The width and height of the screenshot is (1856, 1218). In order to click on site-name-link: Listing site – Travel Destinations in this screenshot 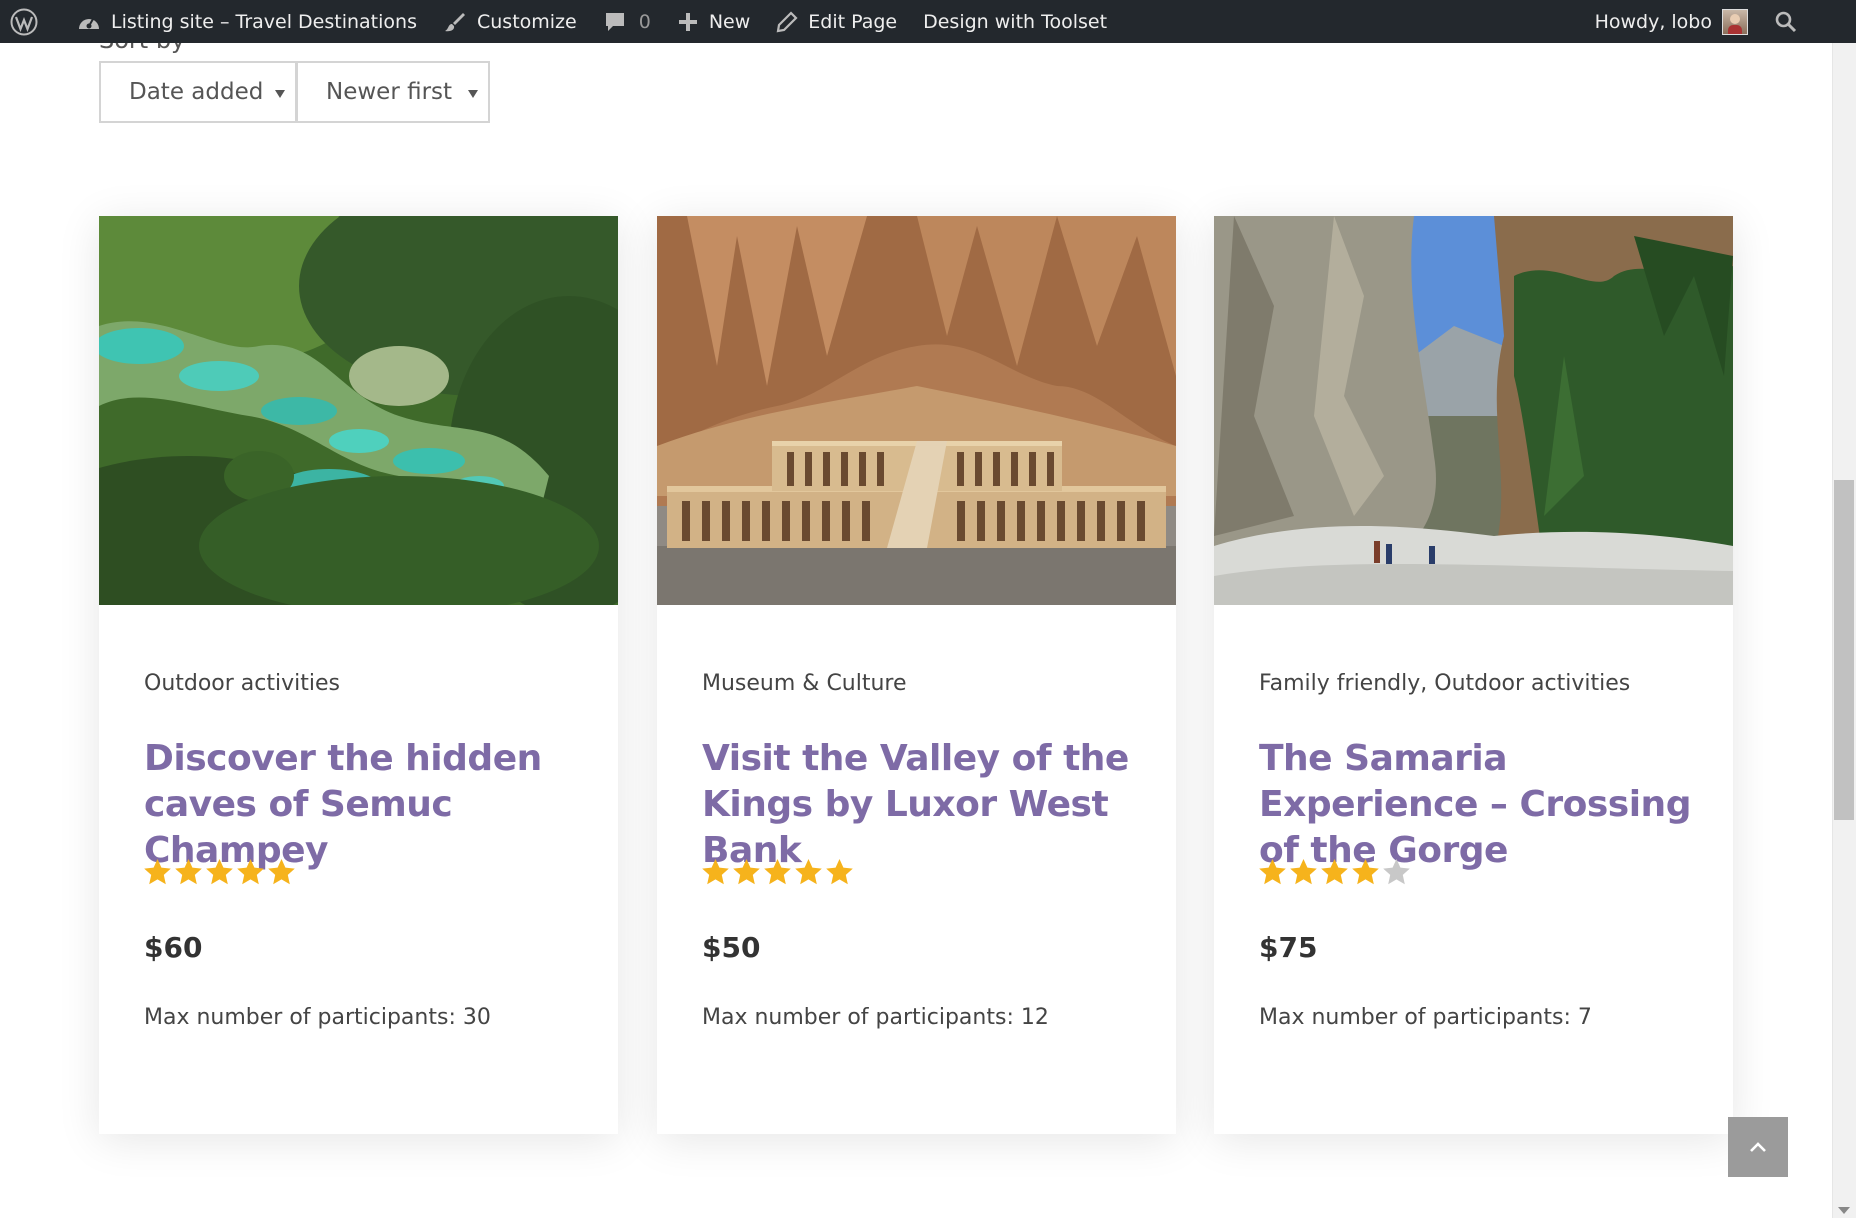, I will do `click(247, 21)`.